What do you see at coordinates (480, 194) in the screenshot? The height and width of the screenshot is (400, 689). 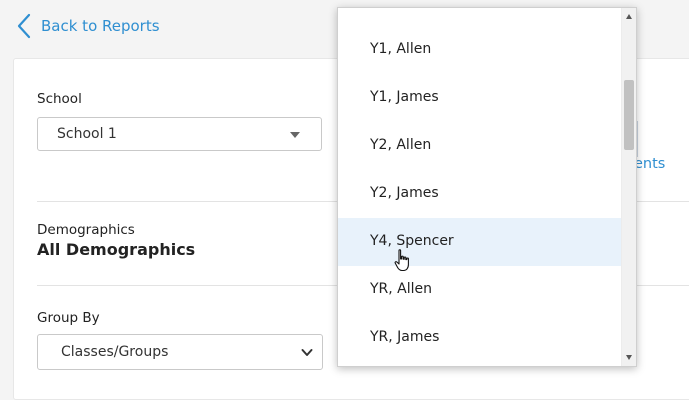 I see `dropdown-option: Y2, James` at bounding box center [480, 194].